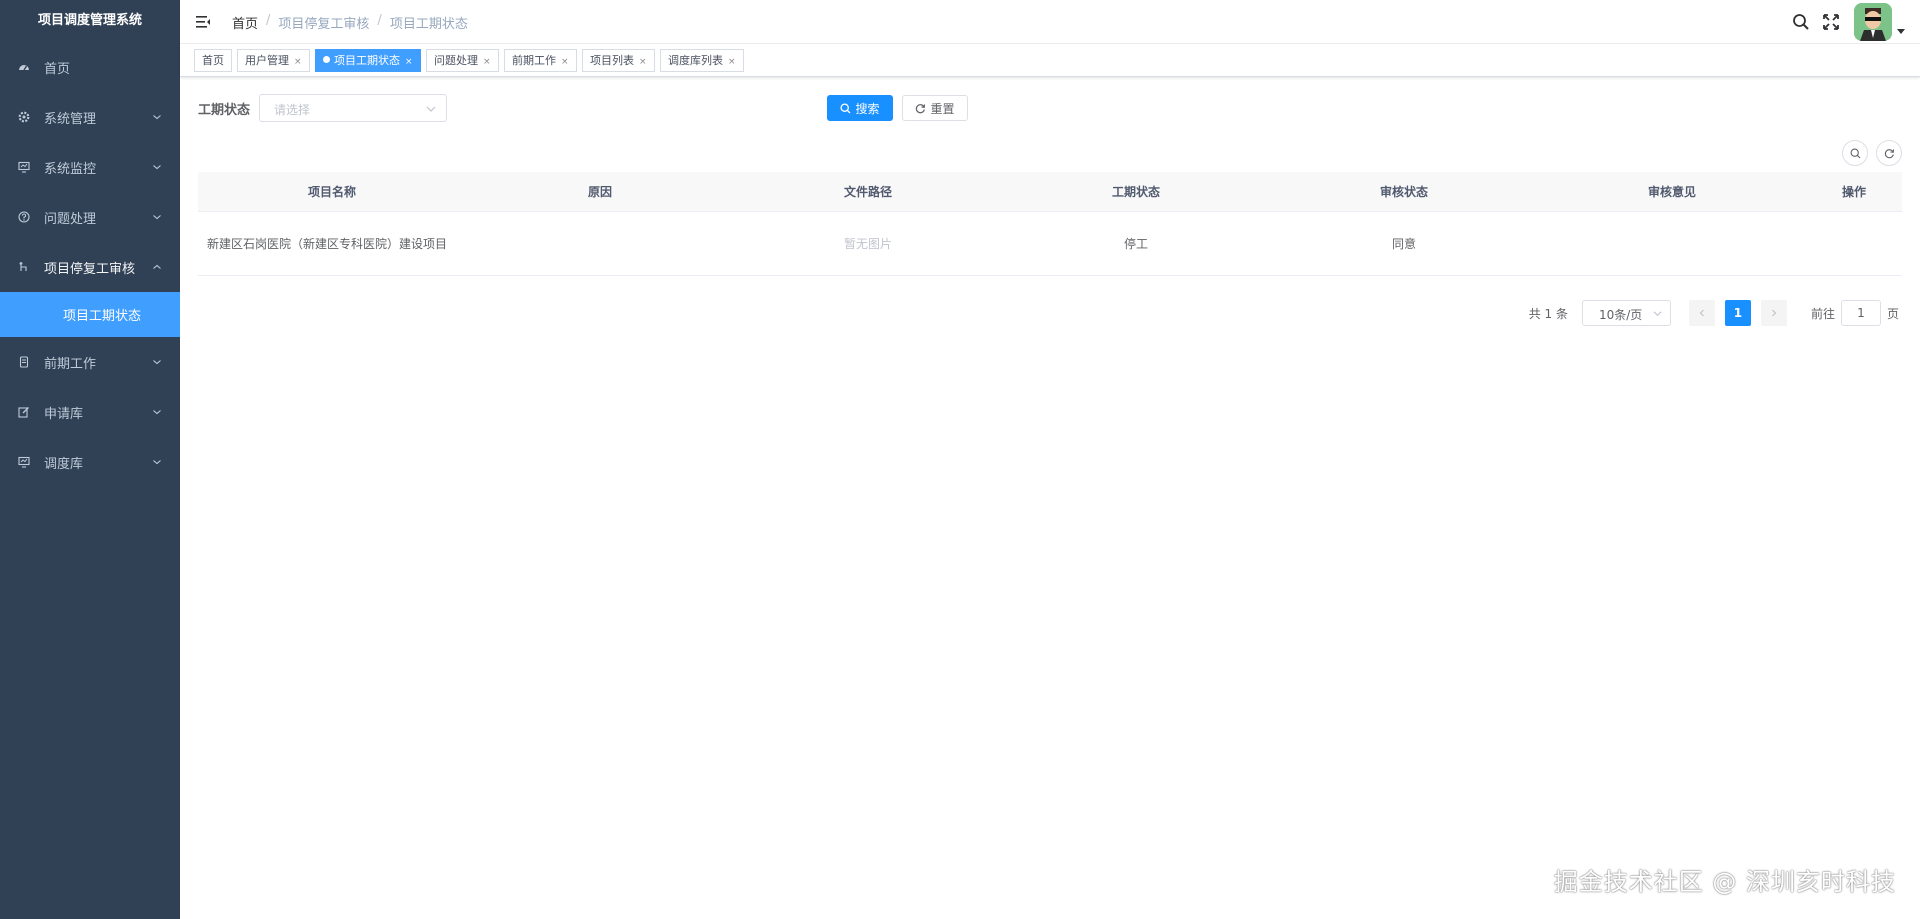  Describe the element at coordinates (1737, 313) in the screenshot. I see `page-number-current: 1` at that location.